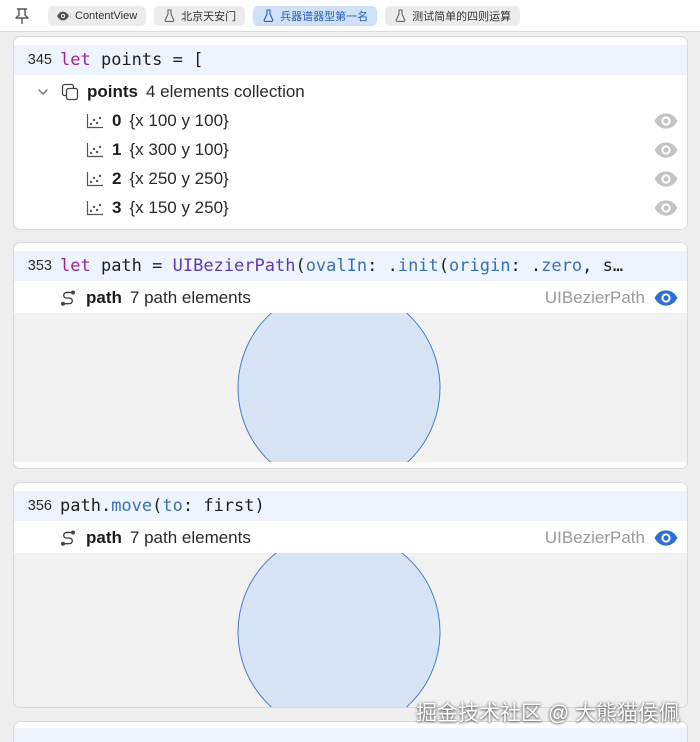  What do you see at coordinates (462, 16) in the screenshot?
I see `tab-label: 测试简单的四则运算` at bounding box center [462, 16].